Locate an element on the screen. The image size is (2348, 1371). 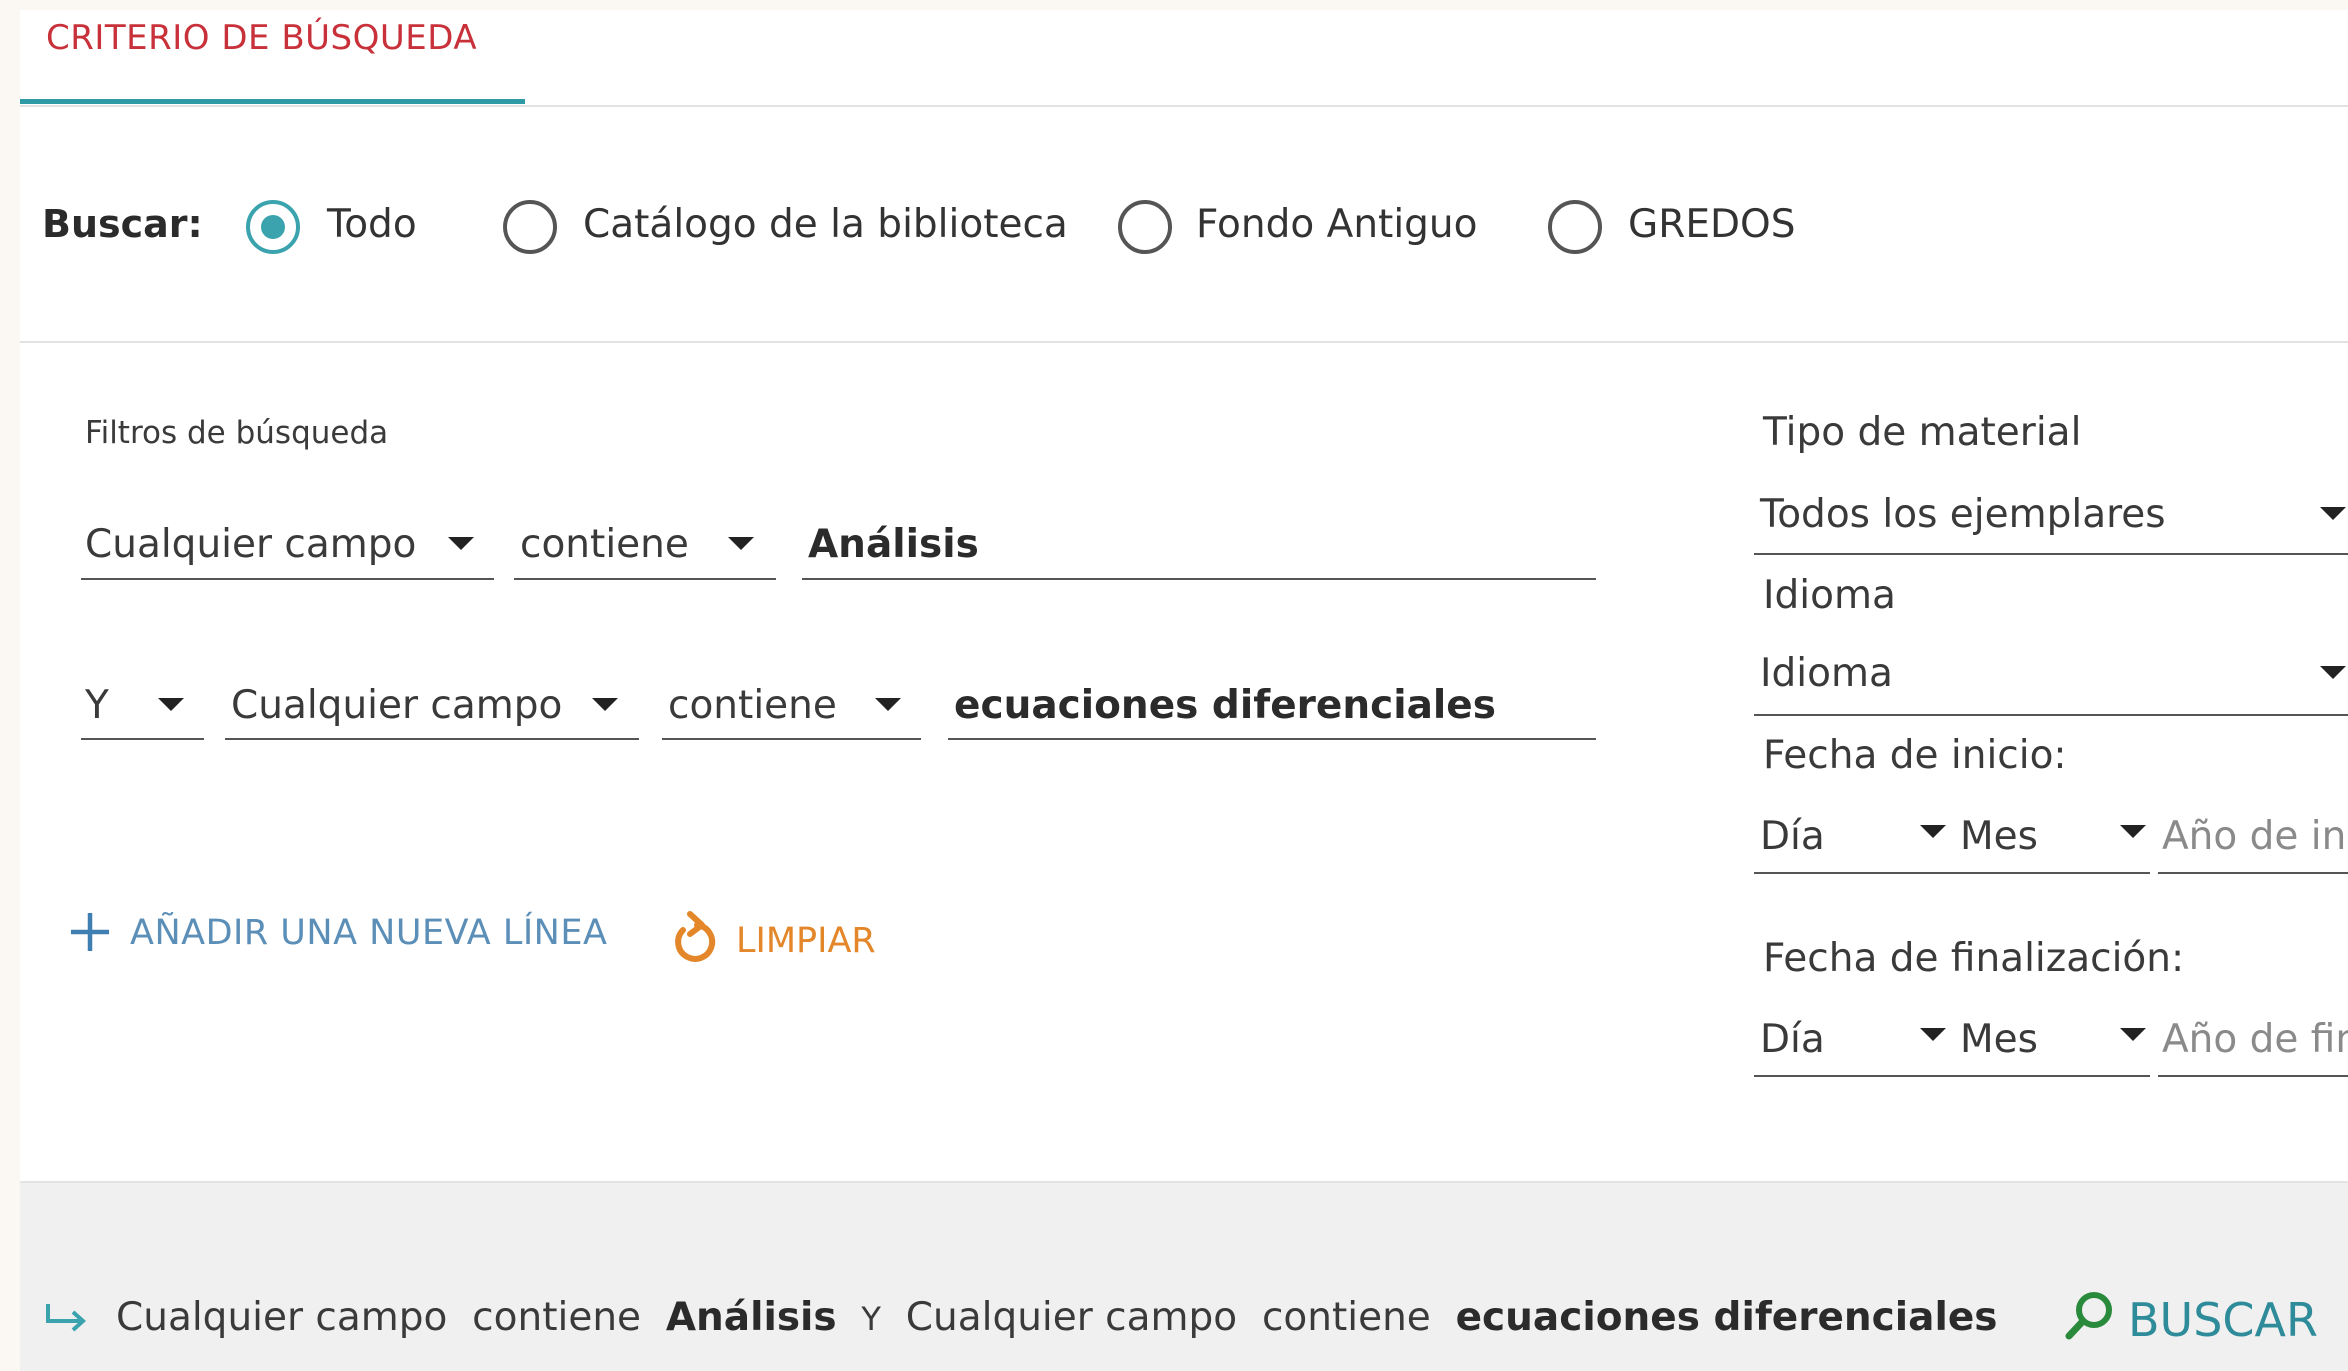
radio-todo is located at coordinates (273, 227).